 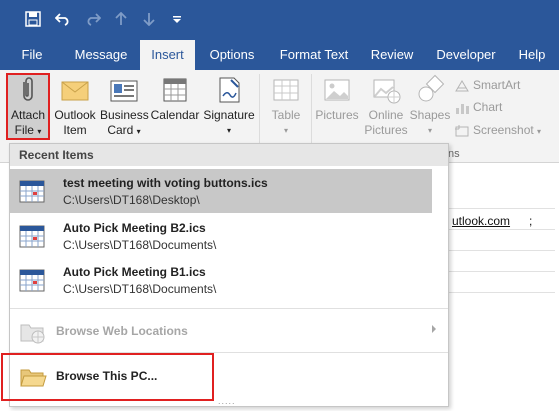 I want to click on signature-button: Signature ▾, so click(x=229, y=106).